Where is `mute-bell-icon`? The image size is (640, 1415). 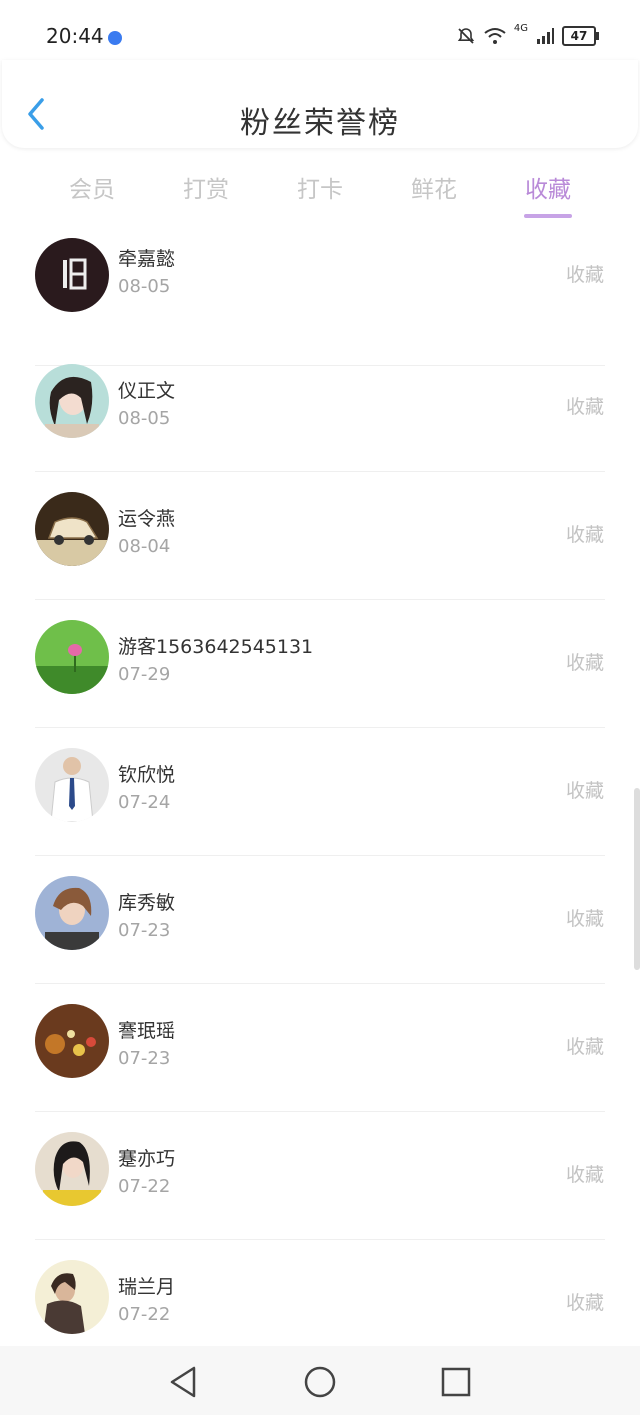 mute-bell-icon is located at coordinates (466, 36).